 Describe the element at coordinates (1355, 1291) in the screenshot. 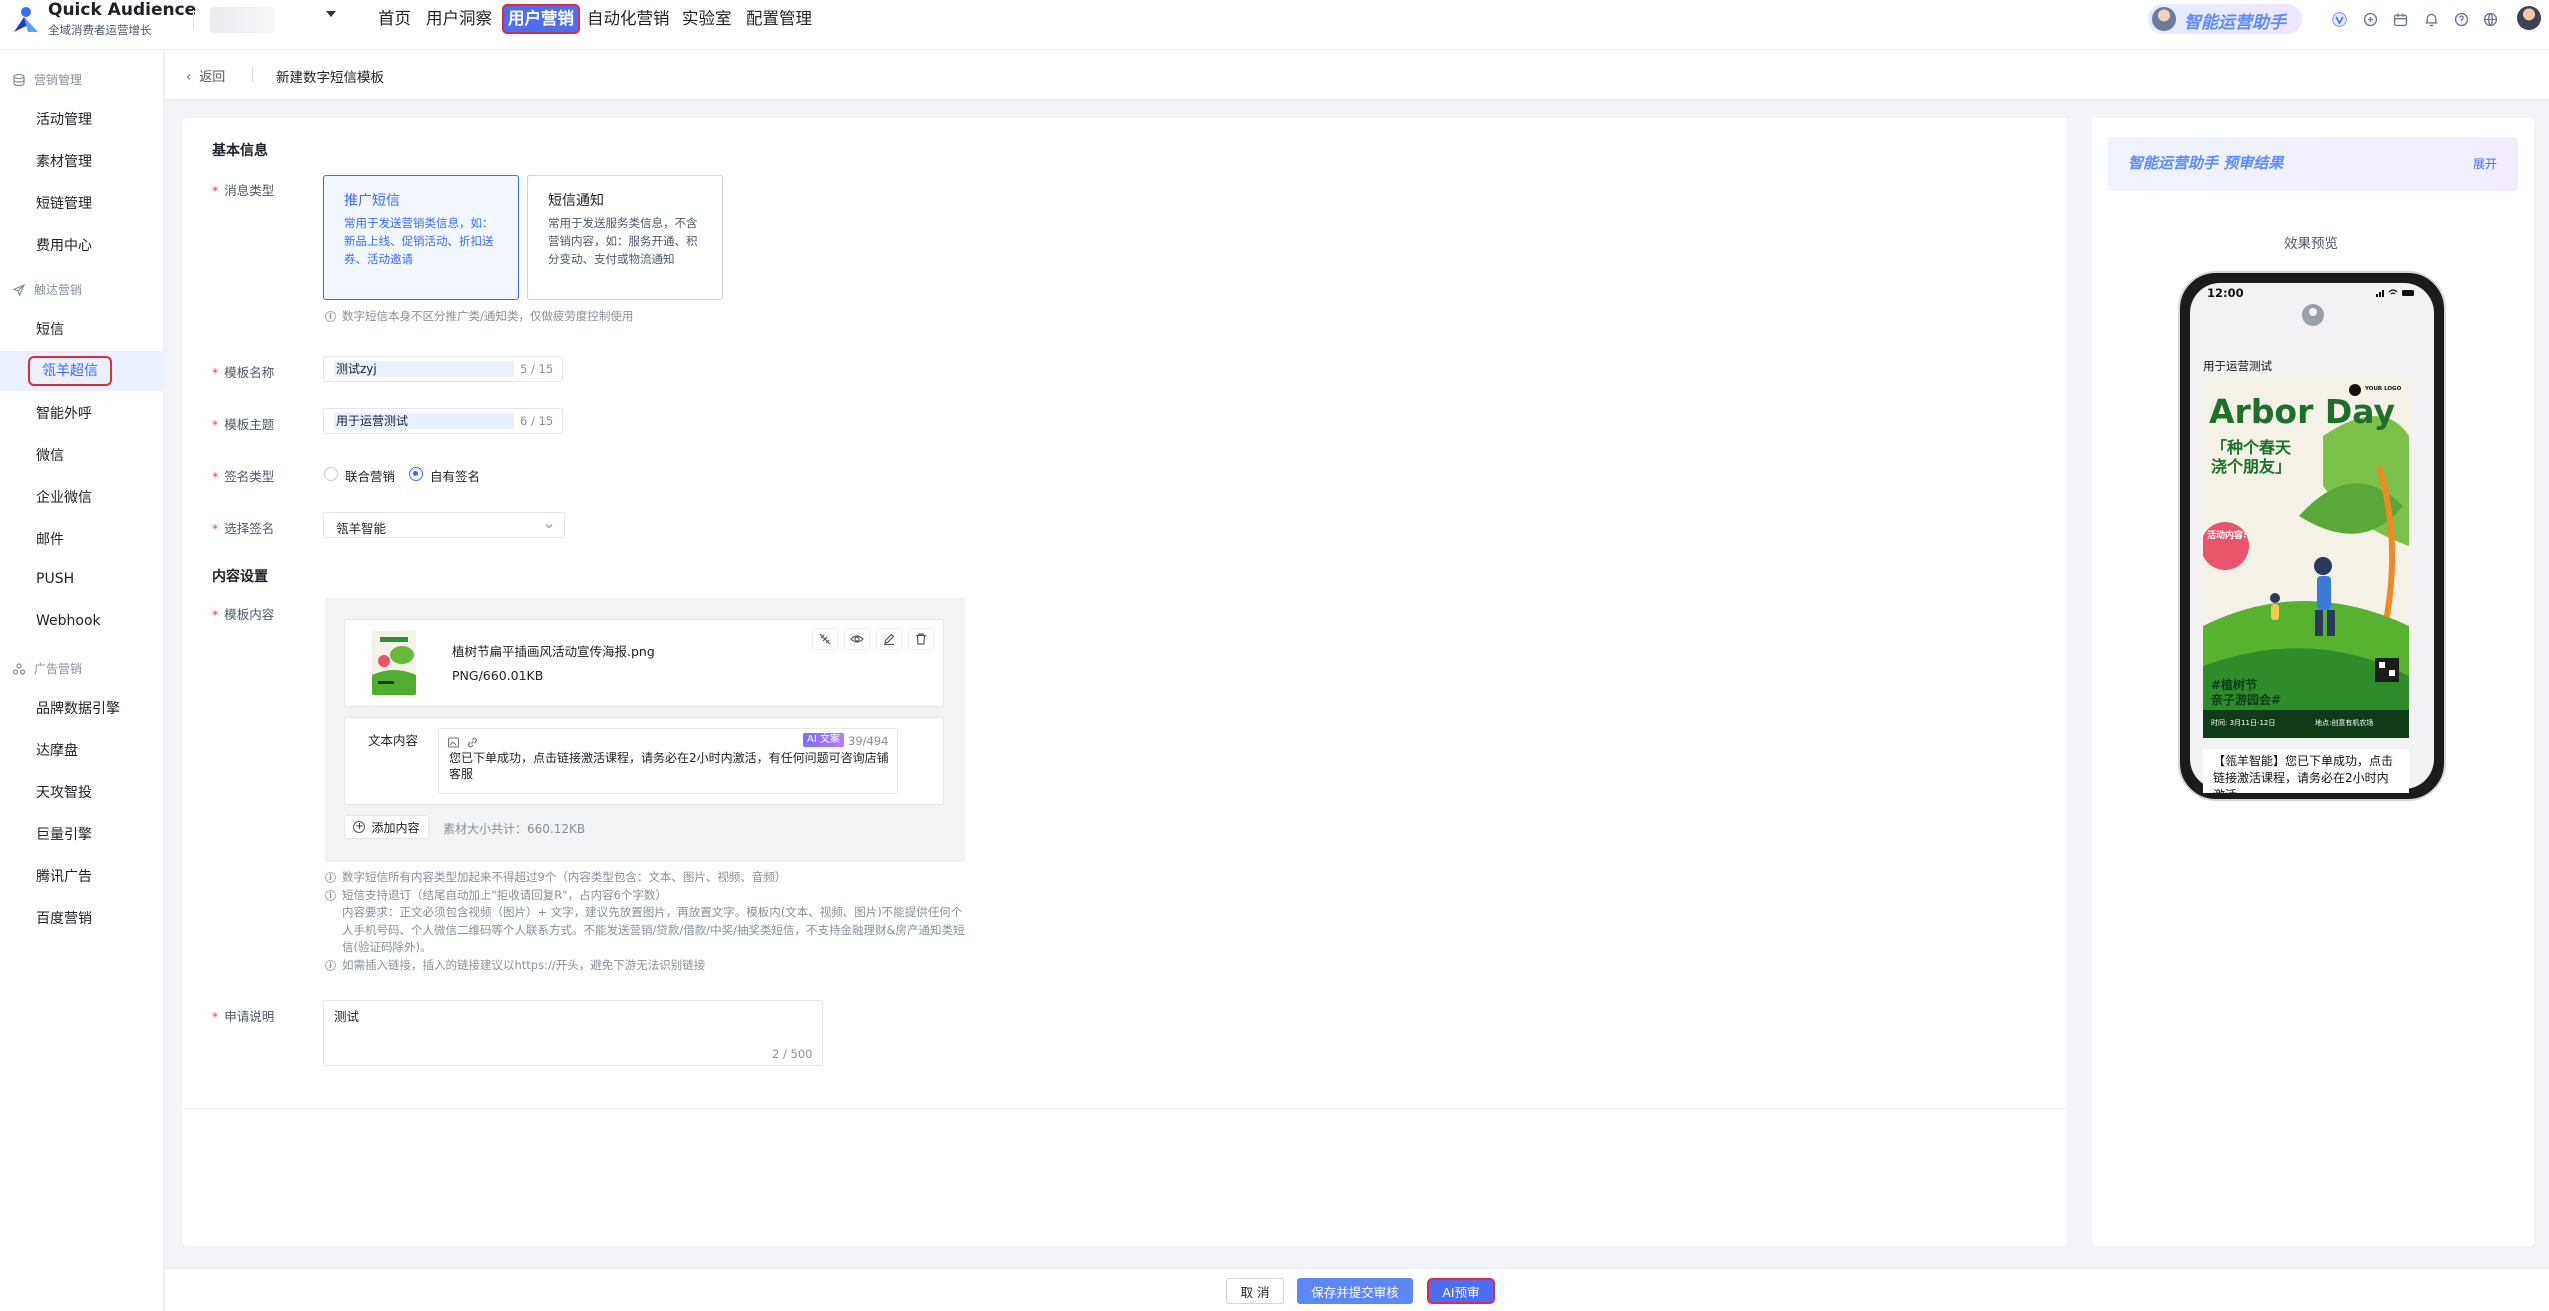

I see `save-submit-button: 保存并提交审核` at that location.